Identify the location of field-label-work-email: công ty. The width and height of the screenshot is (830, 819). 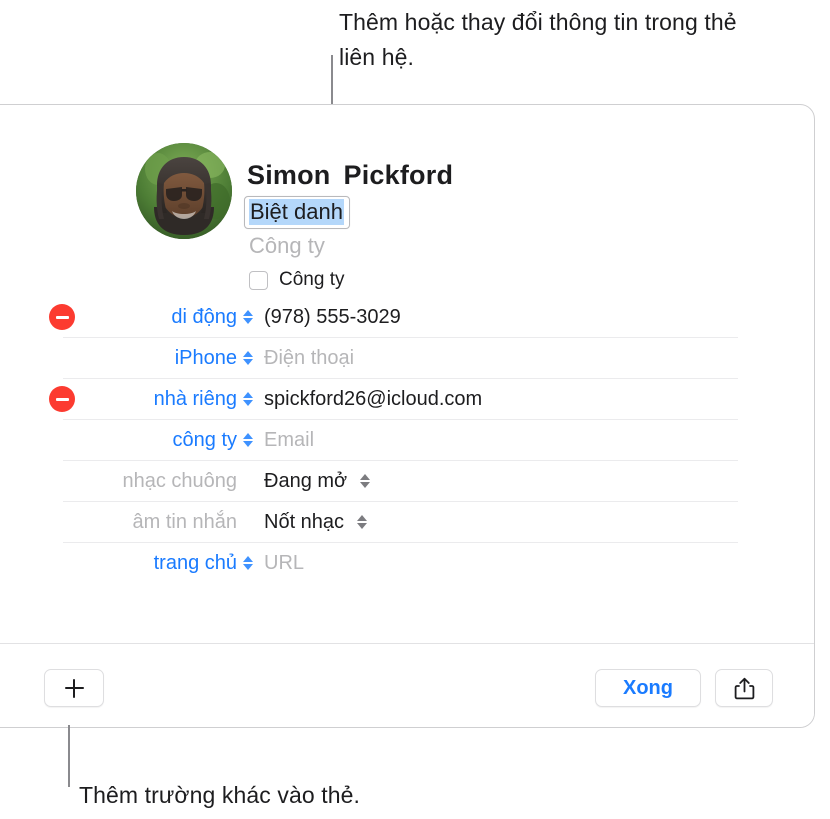
(118, 440).